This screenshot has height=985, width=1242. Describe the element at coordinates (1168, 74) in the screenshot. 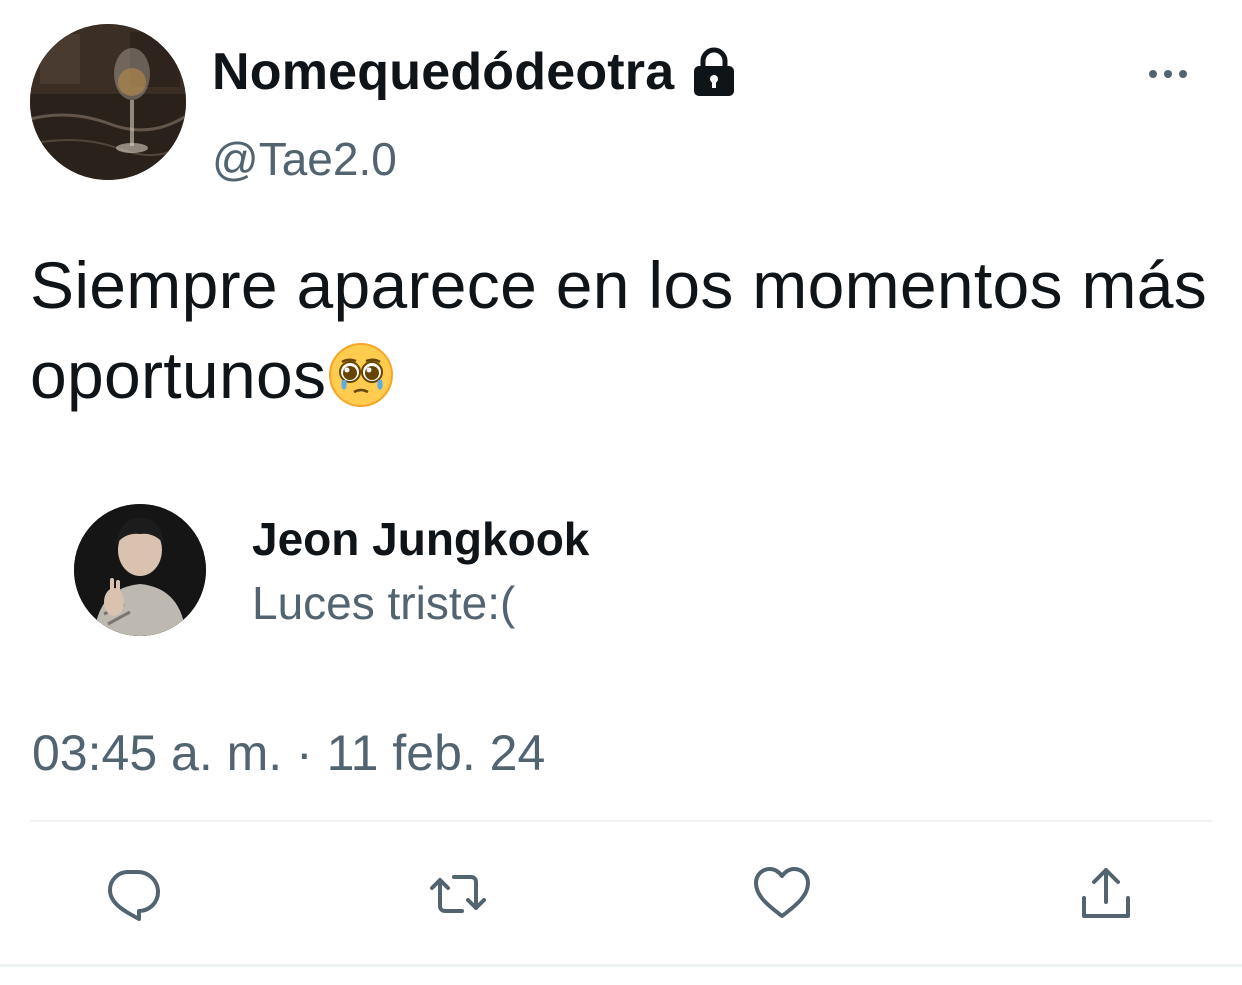

I see `more-icon` at that location.